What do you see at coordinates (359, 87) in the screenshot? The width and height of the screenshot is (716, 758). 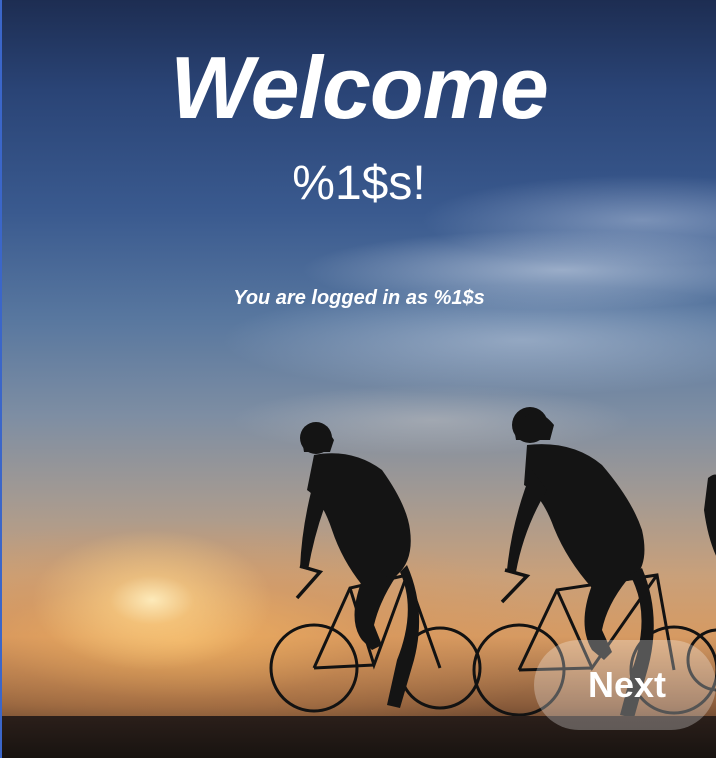 I see `welcome-title: Welcome` at bounding box center [359, 87].